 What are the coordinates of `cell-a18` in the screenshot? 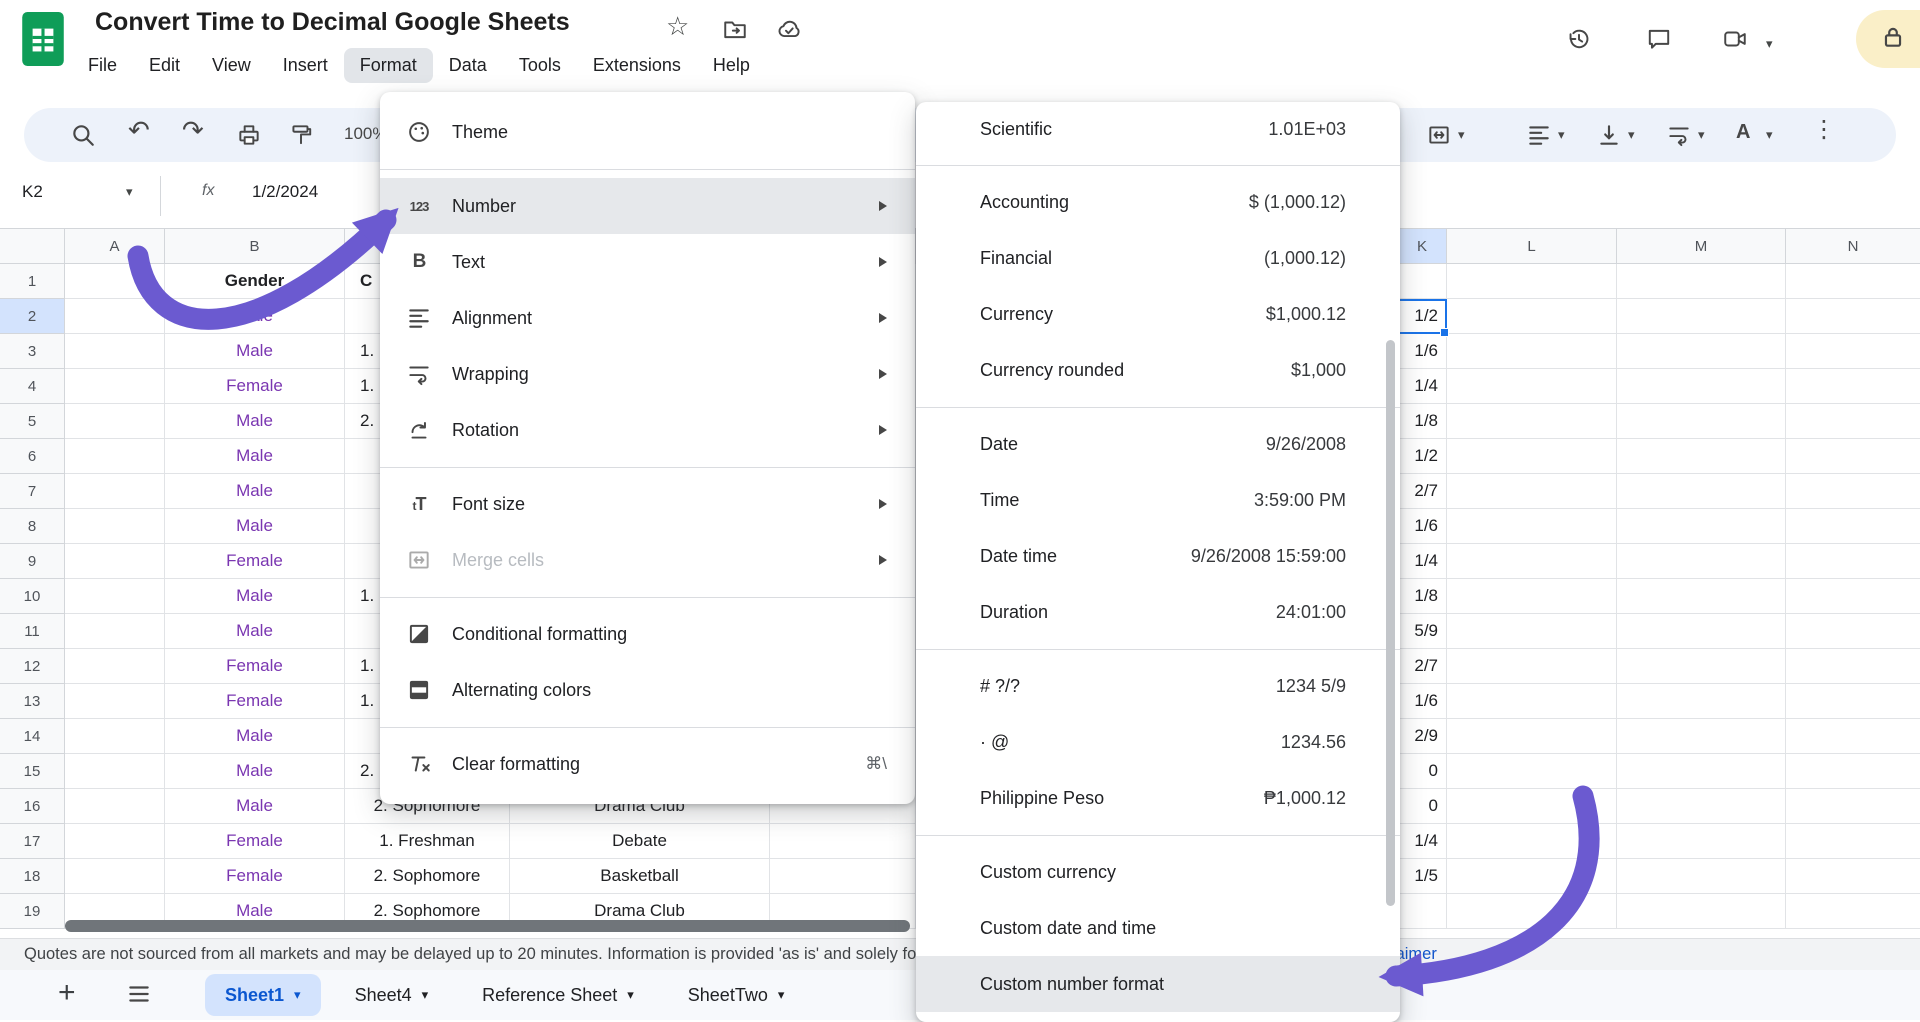 It's located at (115, 876).